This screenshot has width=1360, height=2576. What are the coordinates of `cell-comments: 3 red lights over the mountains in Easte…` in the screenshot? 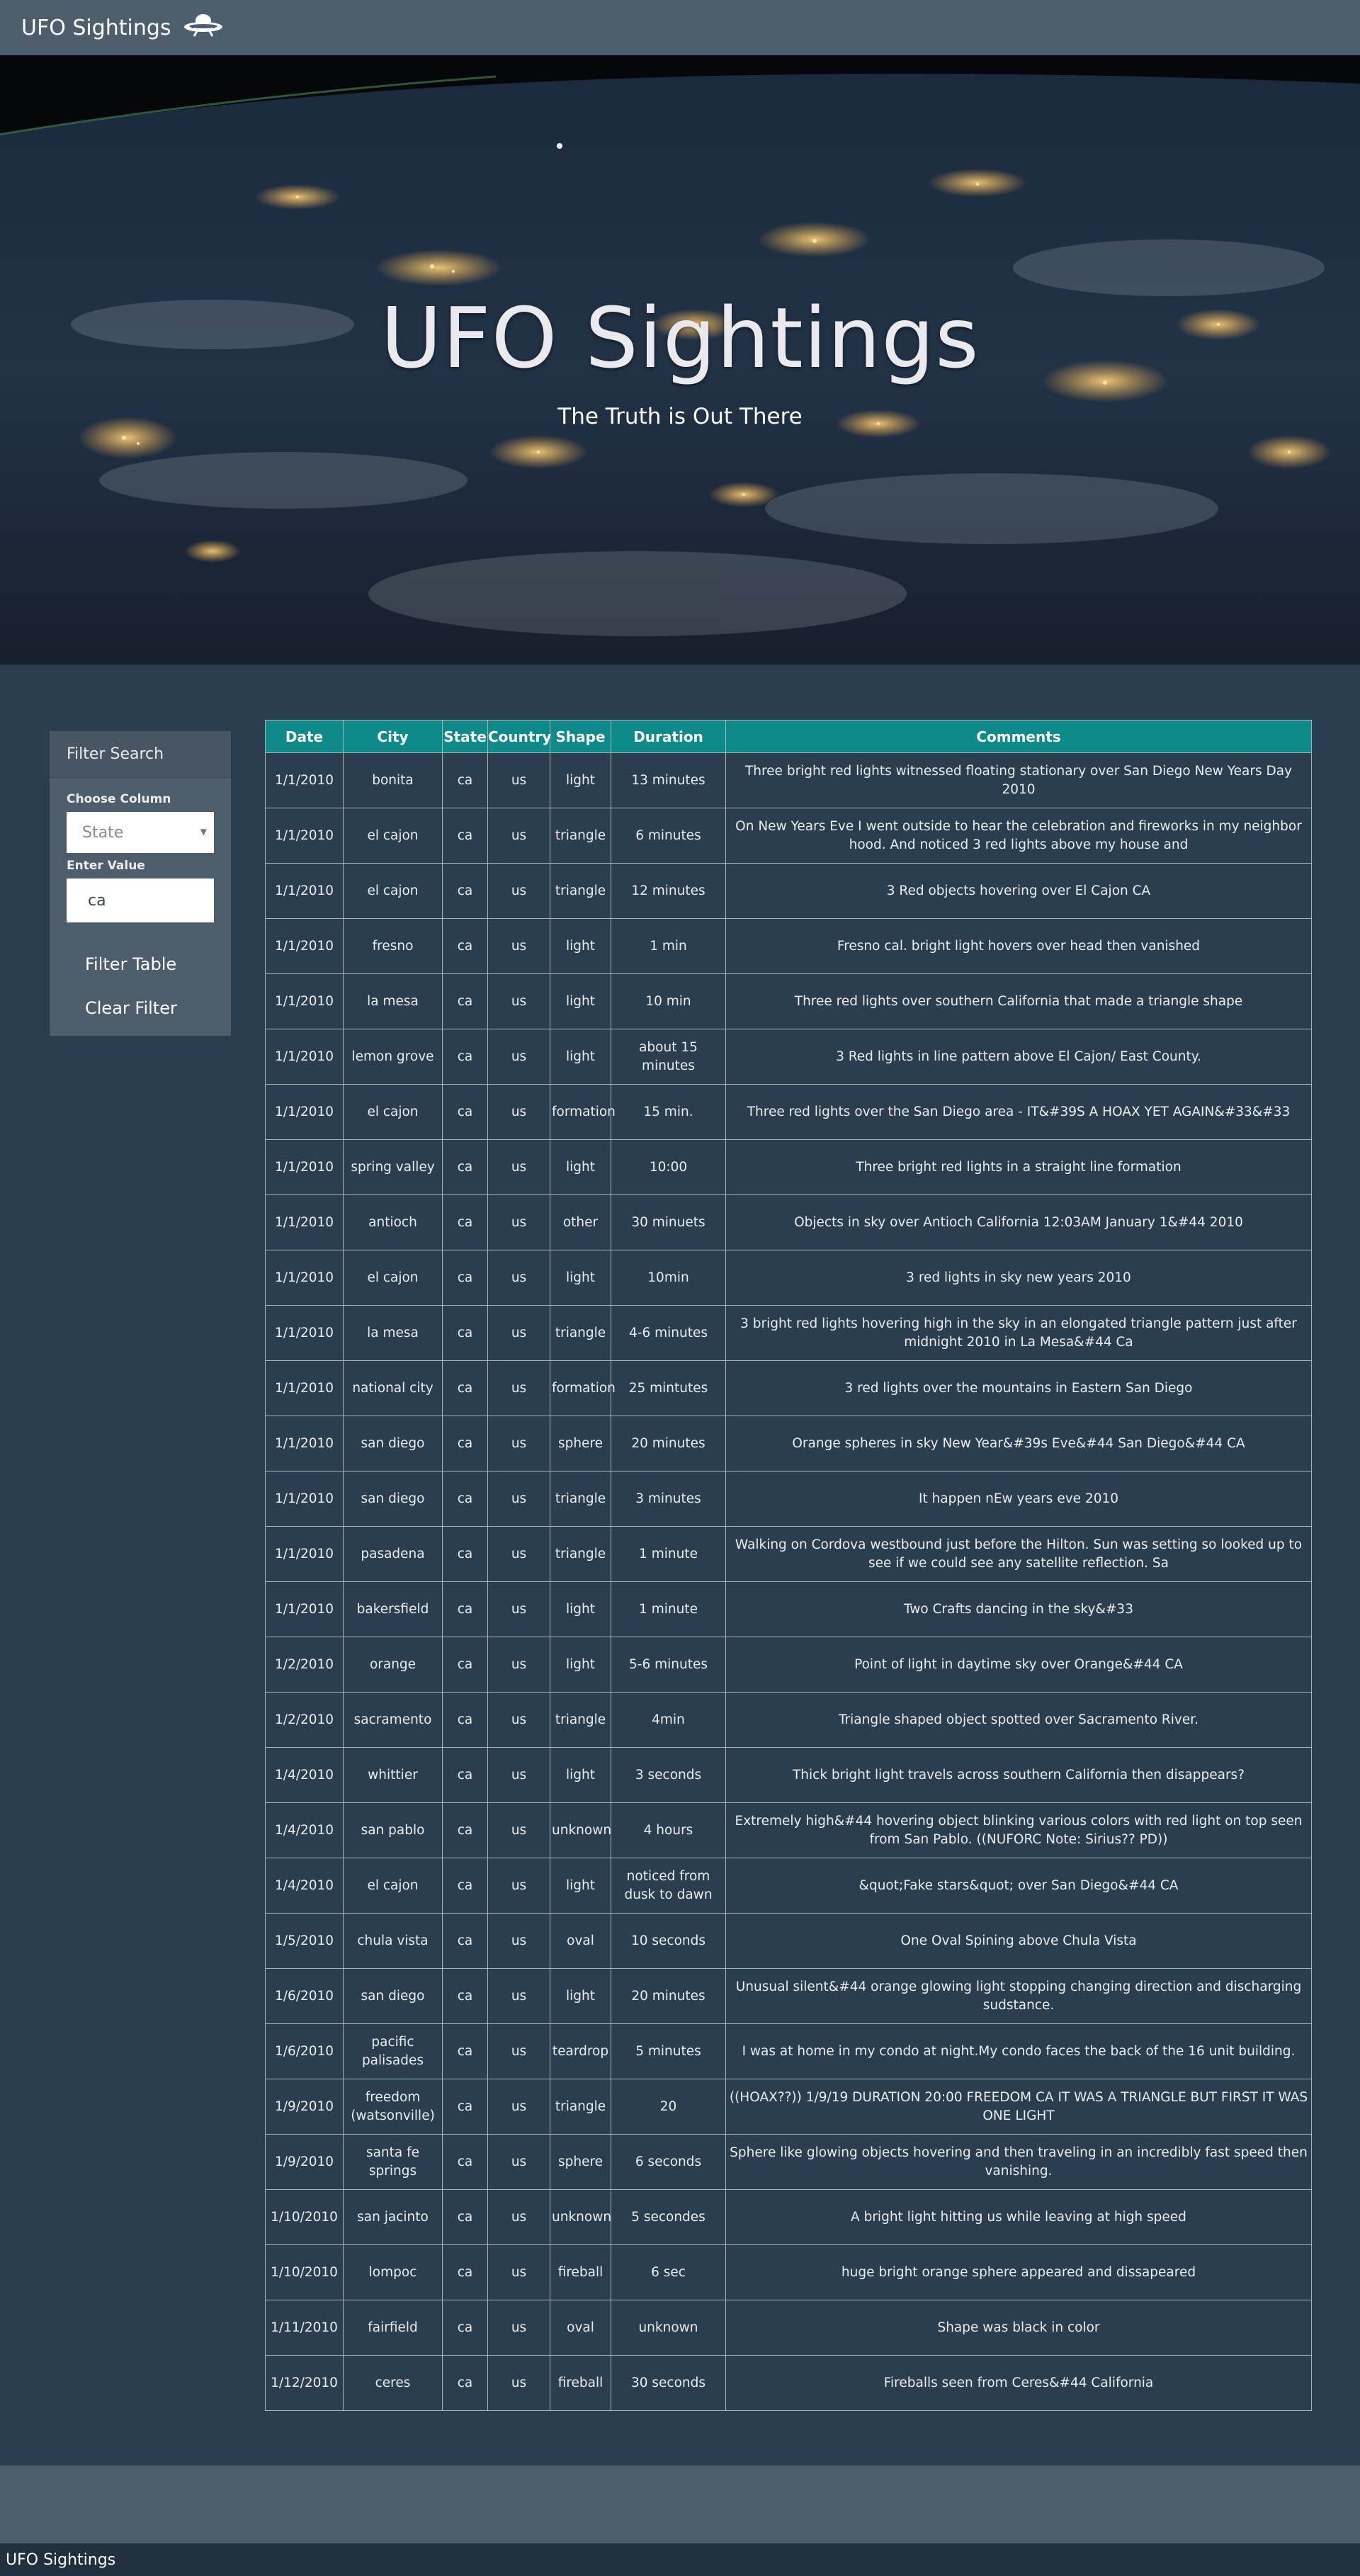 It's located at (1019, 1388).